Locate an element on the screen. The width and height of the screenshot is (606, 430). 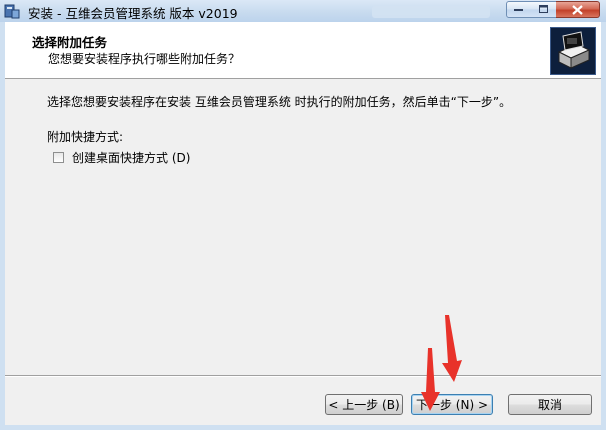
back-button: < 上一步 (B) is located at coordinates (364, 404).